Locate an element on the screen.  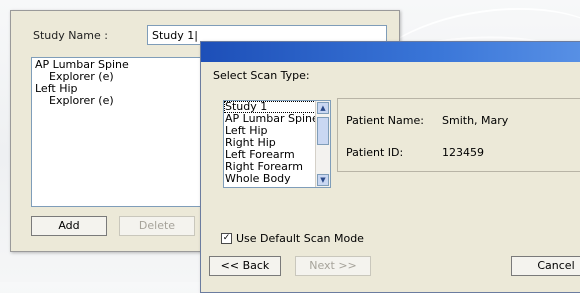
scroll-up-icon: ▲ is located at coordinates (323, 108).